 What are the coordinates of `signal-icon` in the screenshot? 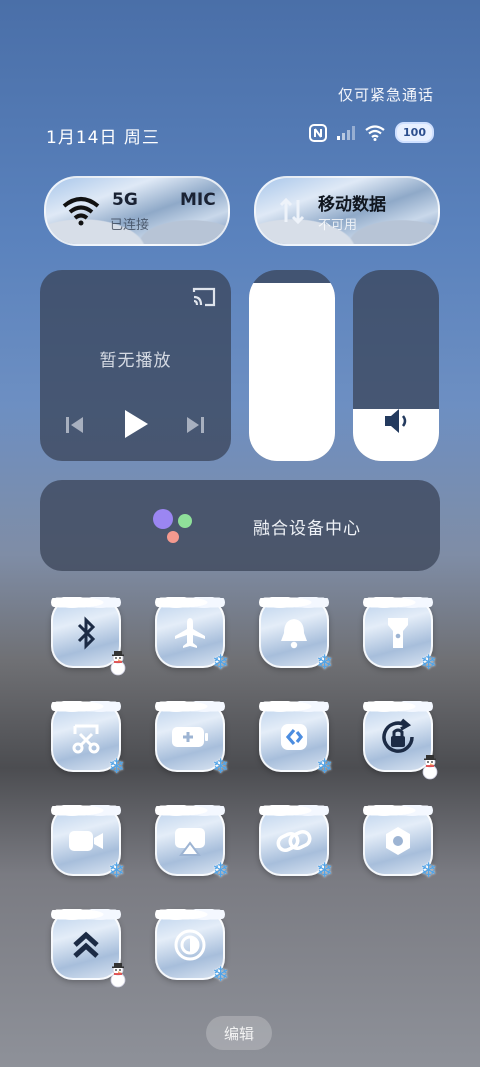 It's located at (346, 132).